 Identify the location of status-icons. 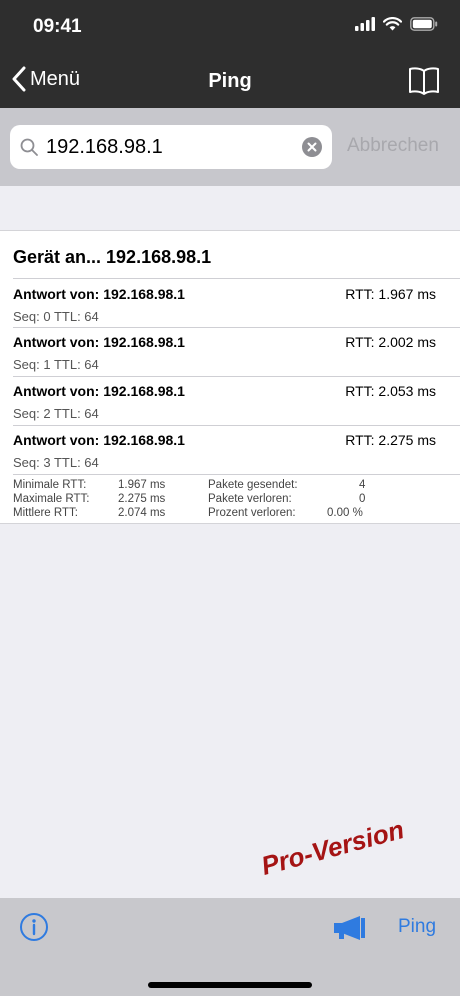
(396, 24).